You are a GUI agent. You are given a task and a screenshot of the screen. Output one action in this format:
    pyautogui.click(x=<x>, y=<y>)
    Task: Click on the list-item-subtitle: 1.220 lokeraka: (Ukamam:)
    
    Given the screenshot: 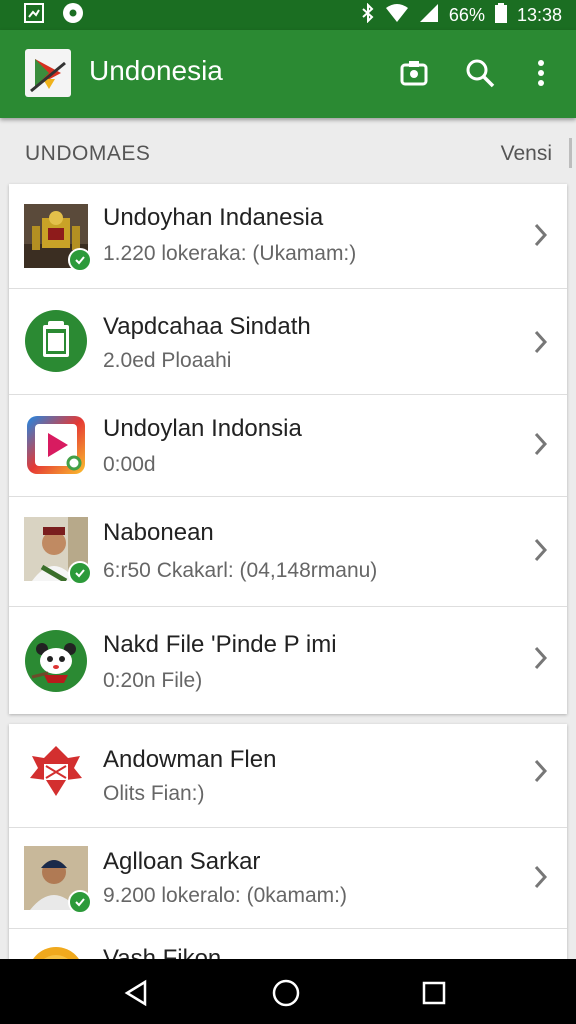 What is the action you would take?
    pyautogui.click(x=230, y=253)
    